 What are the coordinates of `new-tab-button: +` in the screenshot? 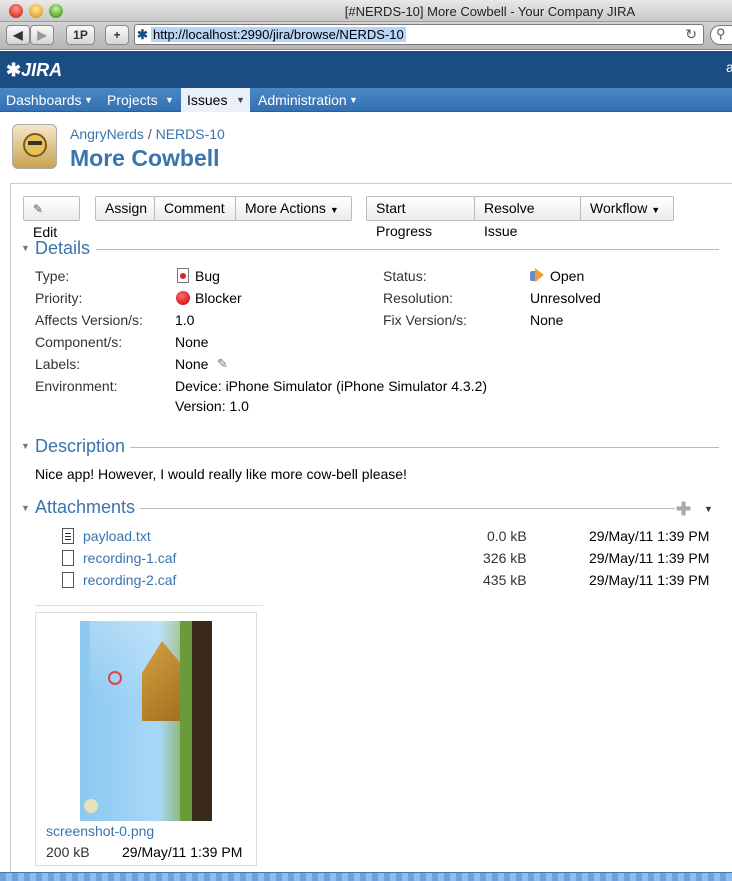 It's located at (117, 35).